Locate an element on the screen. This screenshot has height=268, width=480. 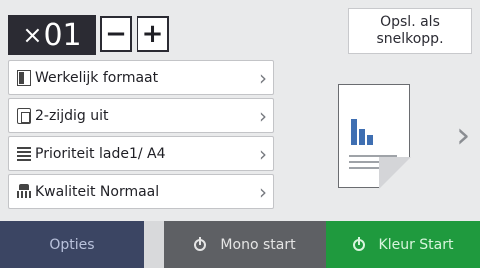
copy-count-display: × 01 is located at coordinates (52, 35).